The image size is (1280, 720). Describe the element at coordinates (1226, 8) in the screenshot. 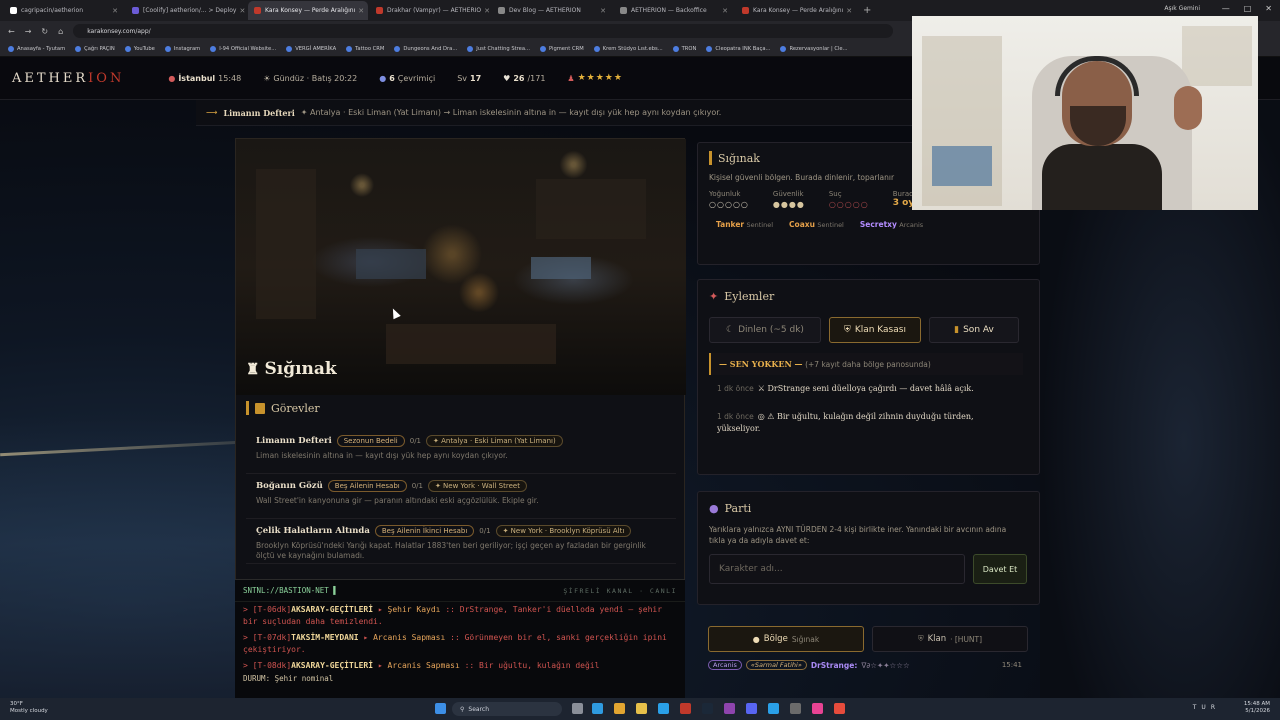

I see `minimize-icon: —` at that location.